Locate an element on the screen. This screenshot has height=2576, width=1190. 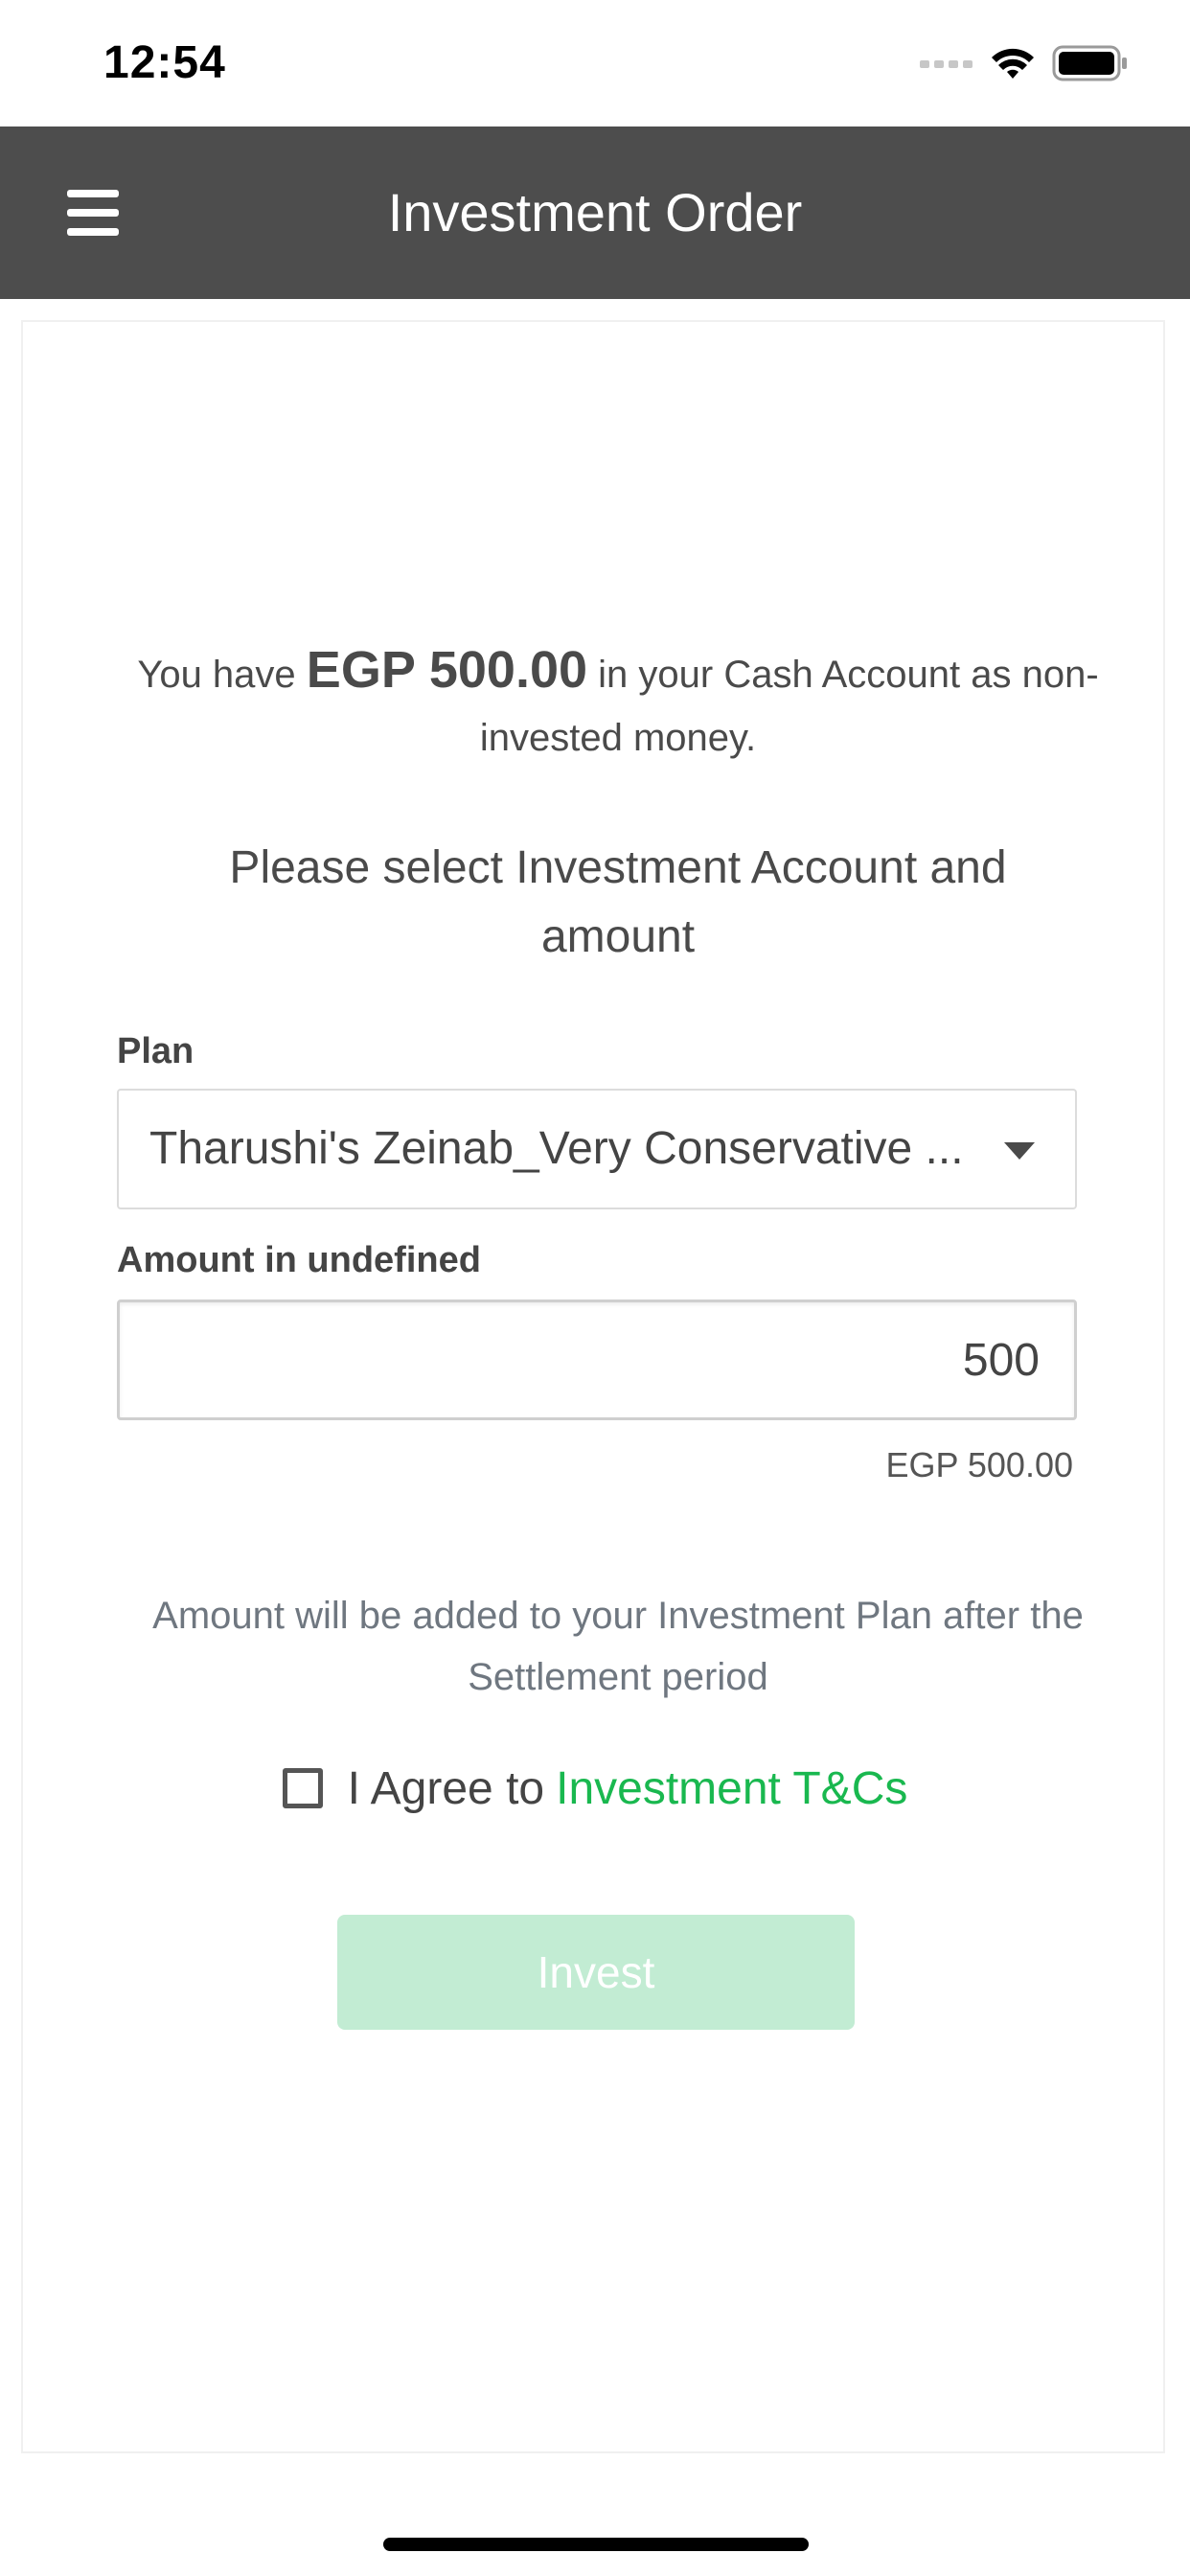
wifi-icon is located at coordinates (1013, 63).